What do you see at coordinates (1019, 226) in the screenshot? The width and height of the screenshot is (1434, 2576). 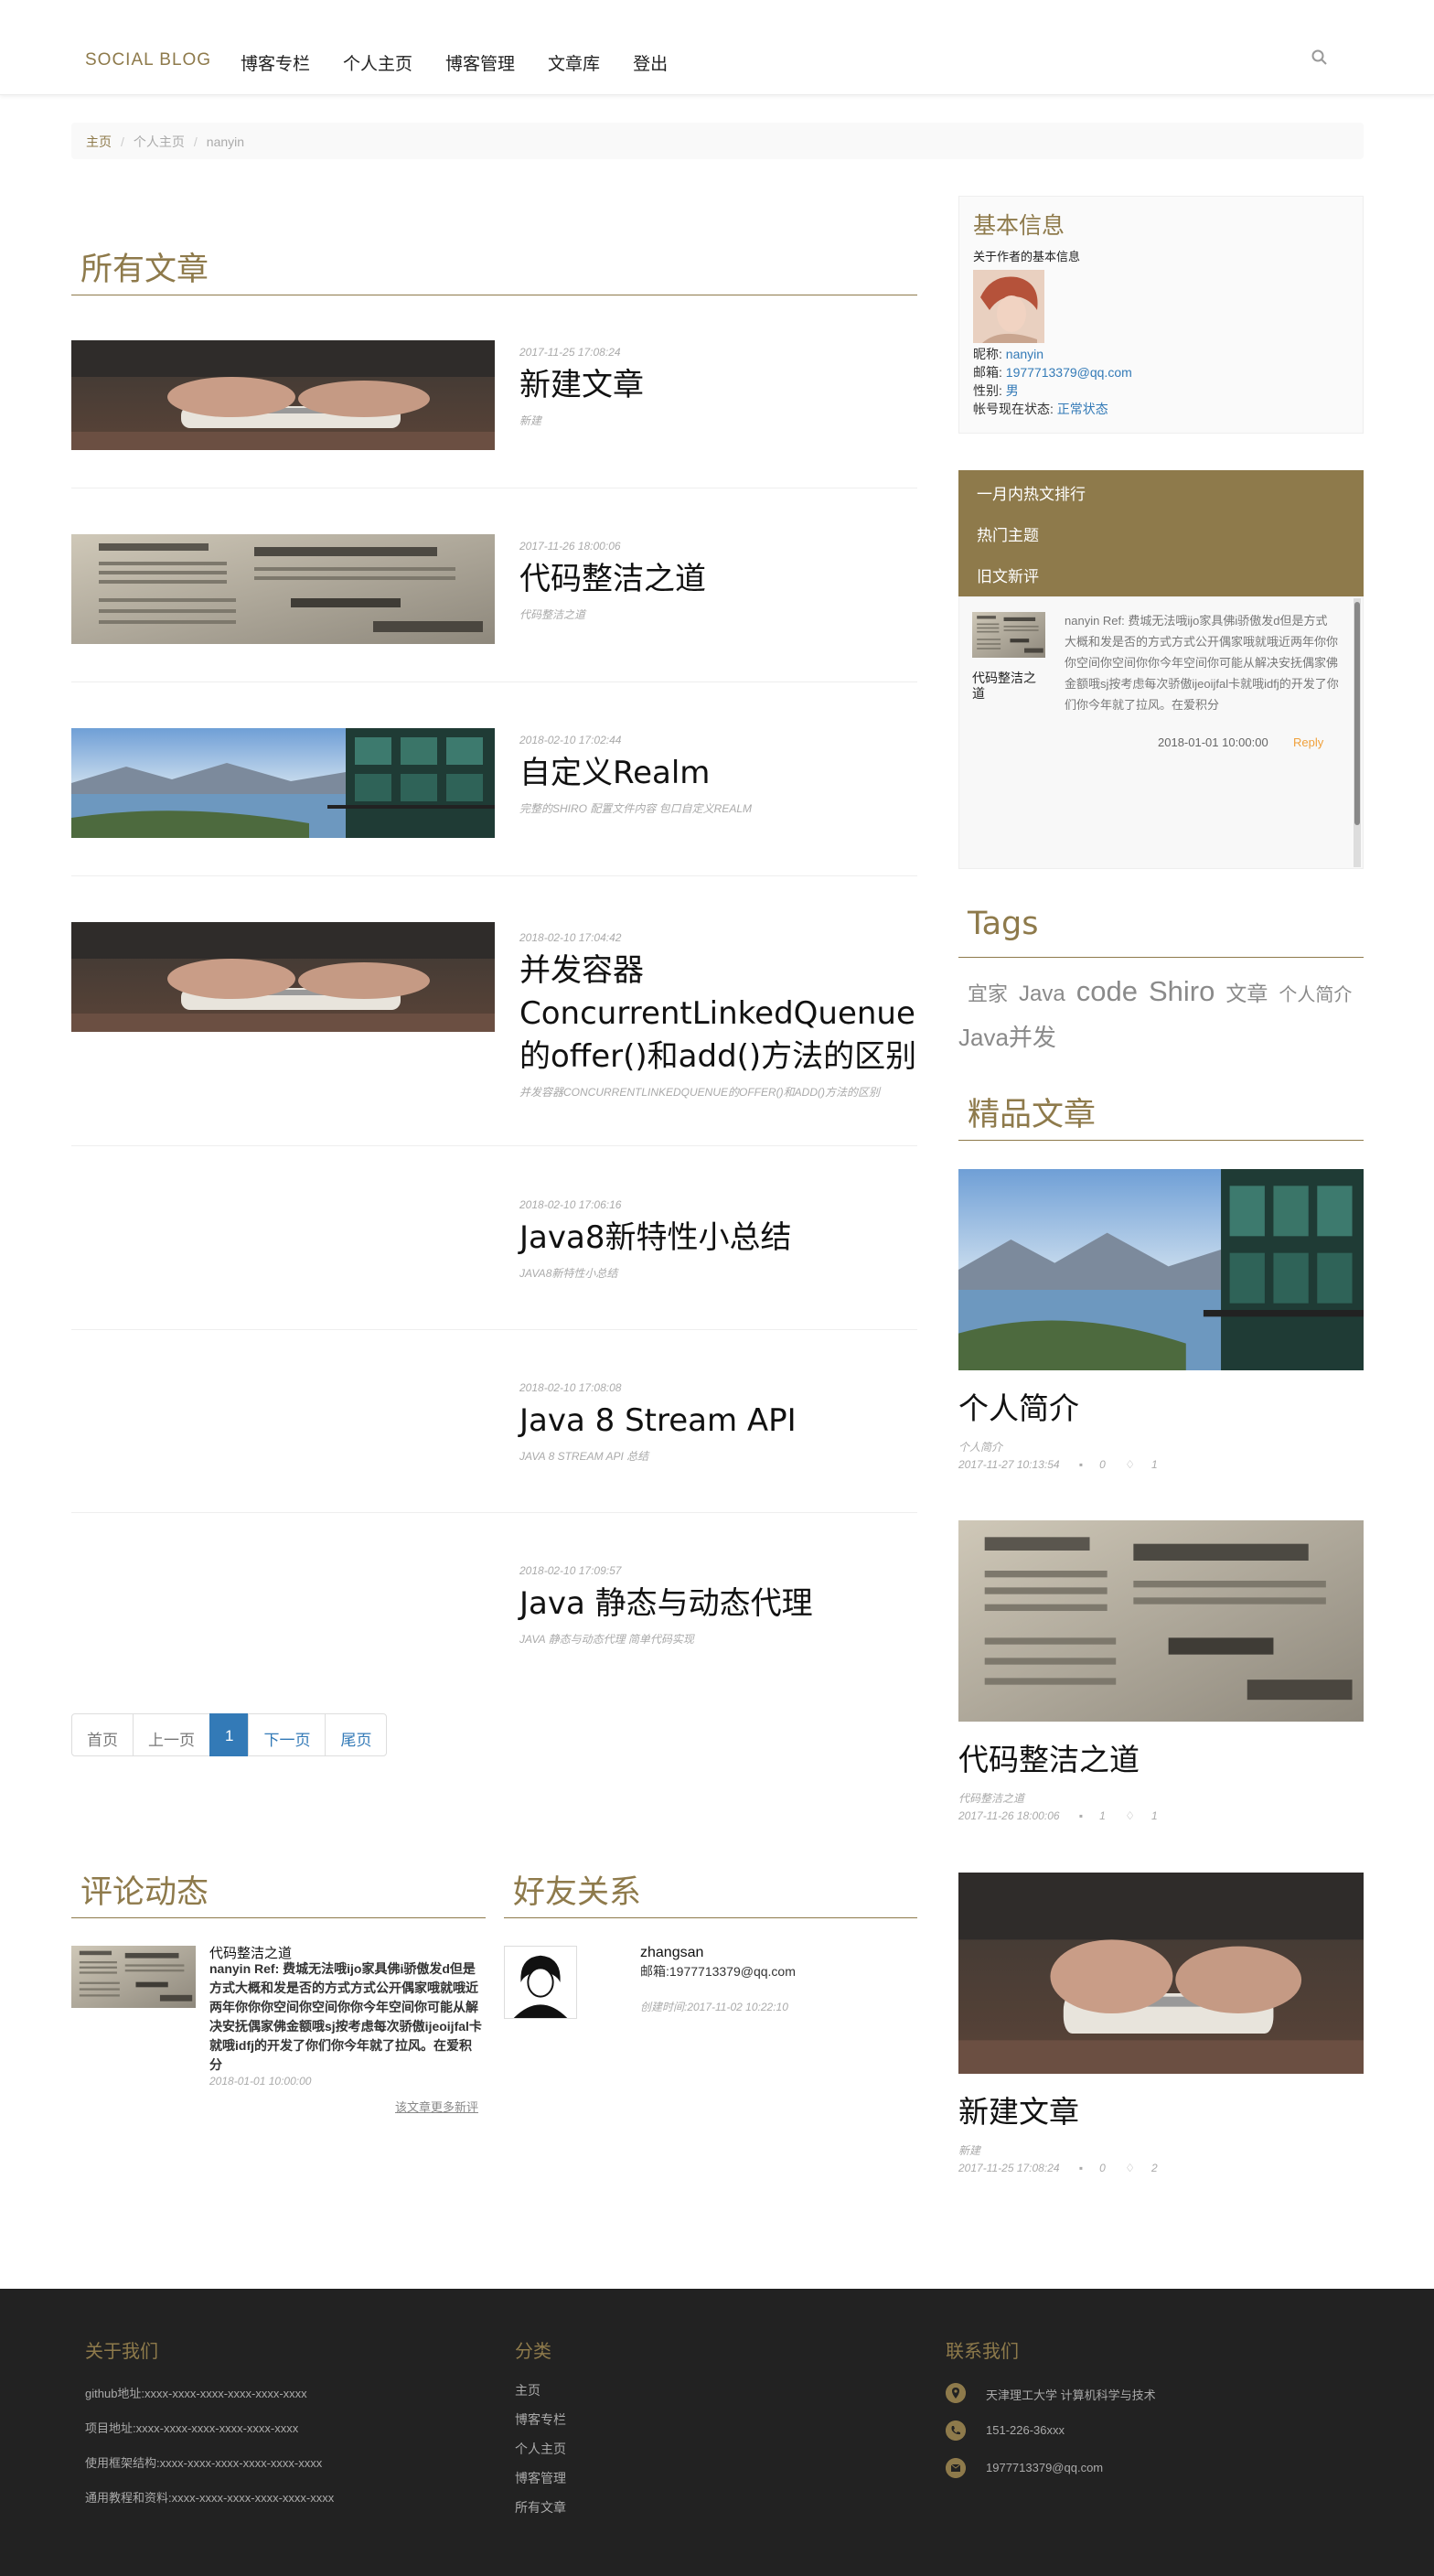 I see `author-info-title: 基本信息` at bounding box center [1019, 226].